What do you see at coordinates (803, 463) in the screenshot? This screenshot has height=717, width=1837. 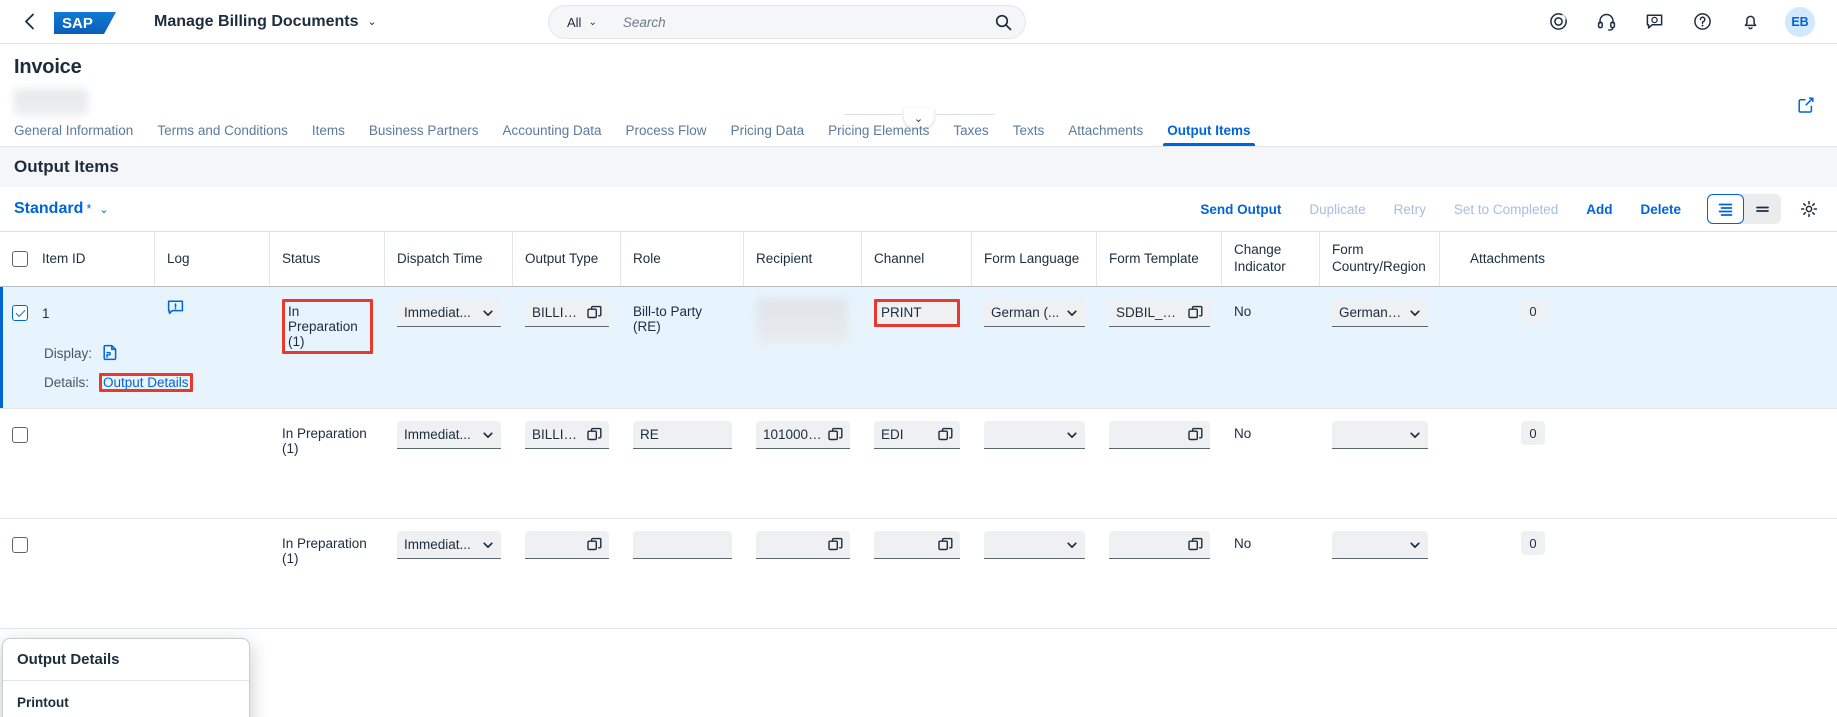 I see `cell-recipient: 10100004` at bounding box center [803, 463].